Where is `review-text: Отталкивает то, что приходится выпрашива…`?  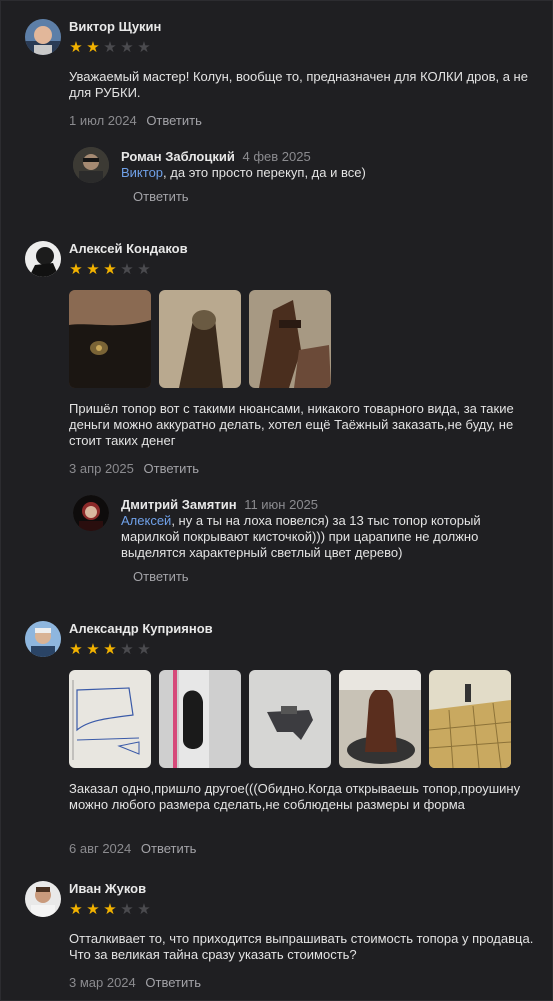
review-text: Отталкивает то, что приходится выпрашива… is located at coordinates (301, 946).